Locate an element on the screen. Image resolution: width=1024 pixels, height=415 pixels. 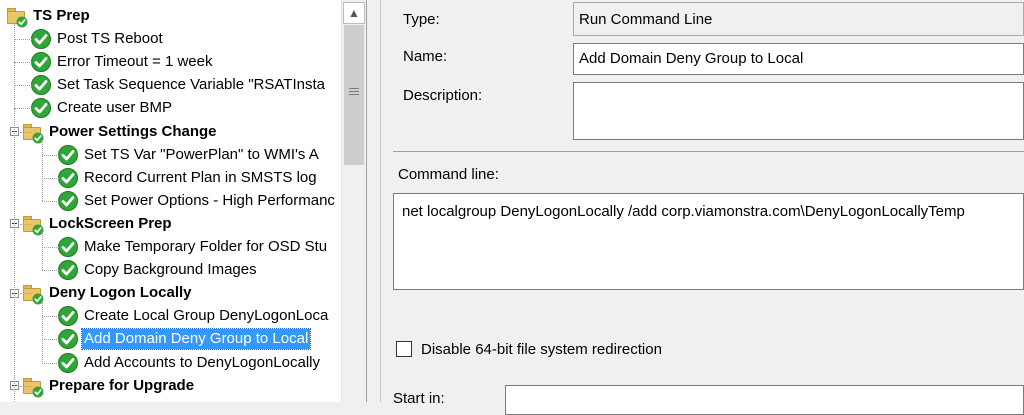
folder-check-icon is located at coordinates (17, 17).